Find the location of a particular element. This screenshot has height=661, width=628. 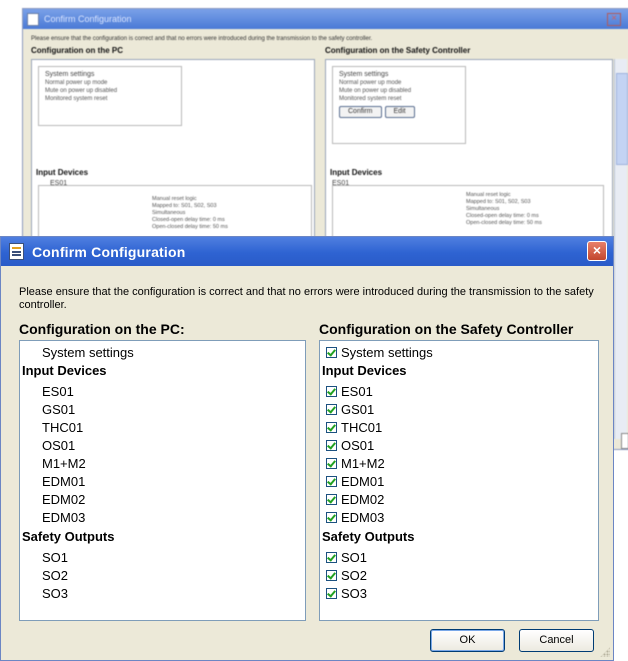

checkbox-row-system-settings: System settings is located at coordinates (379, 353).